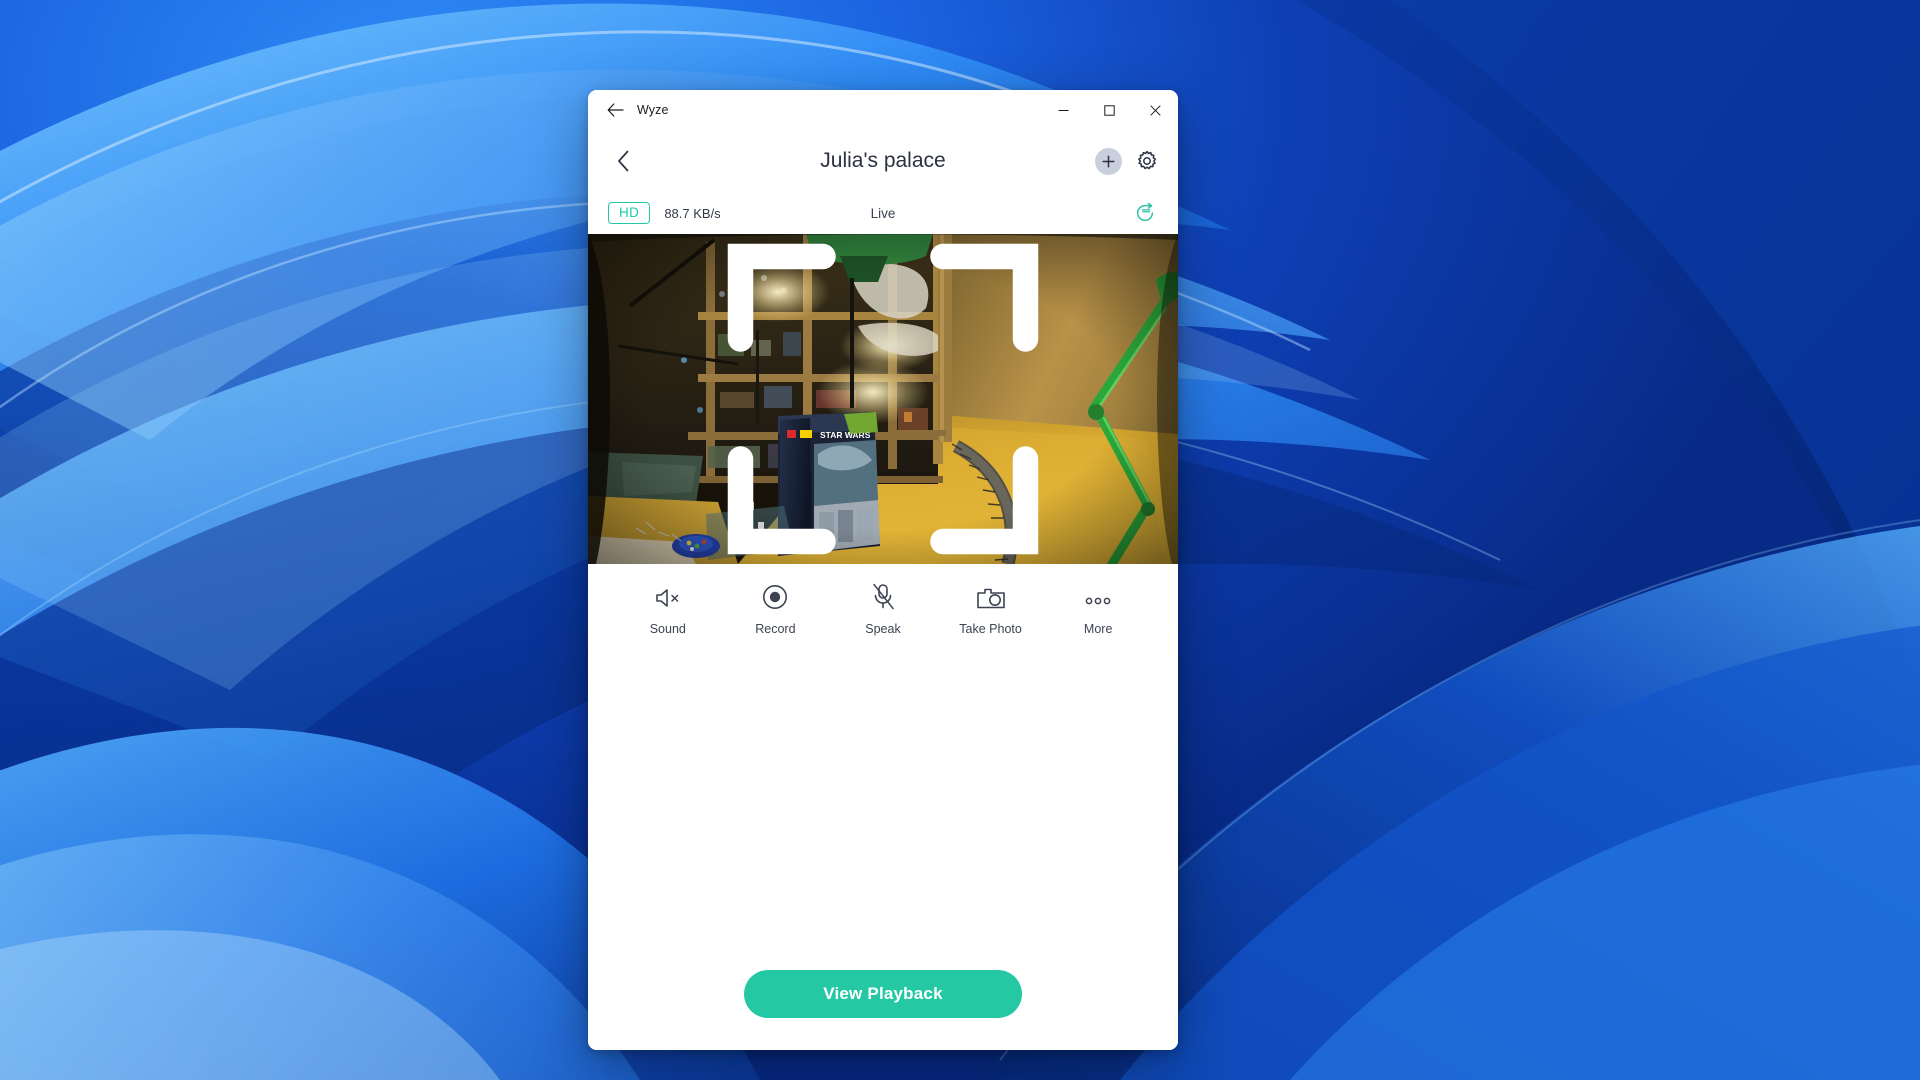 Image resolution: width=1920 pixels, height=1080 pixels. I want to click on window-titlebar: Wyze, so click(883, 110).